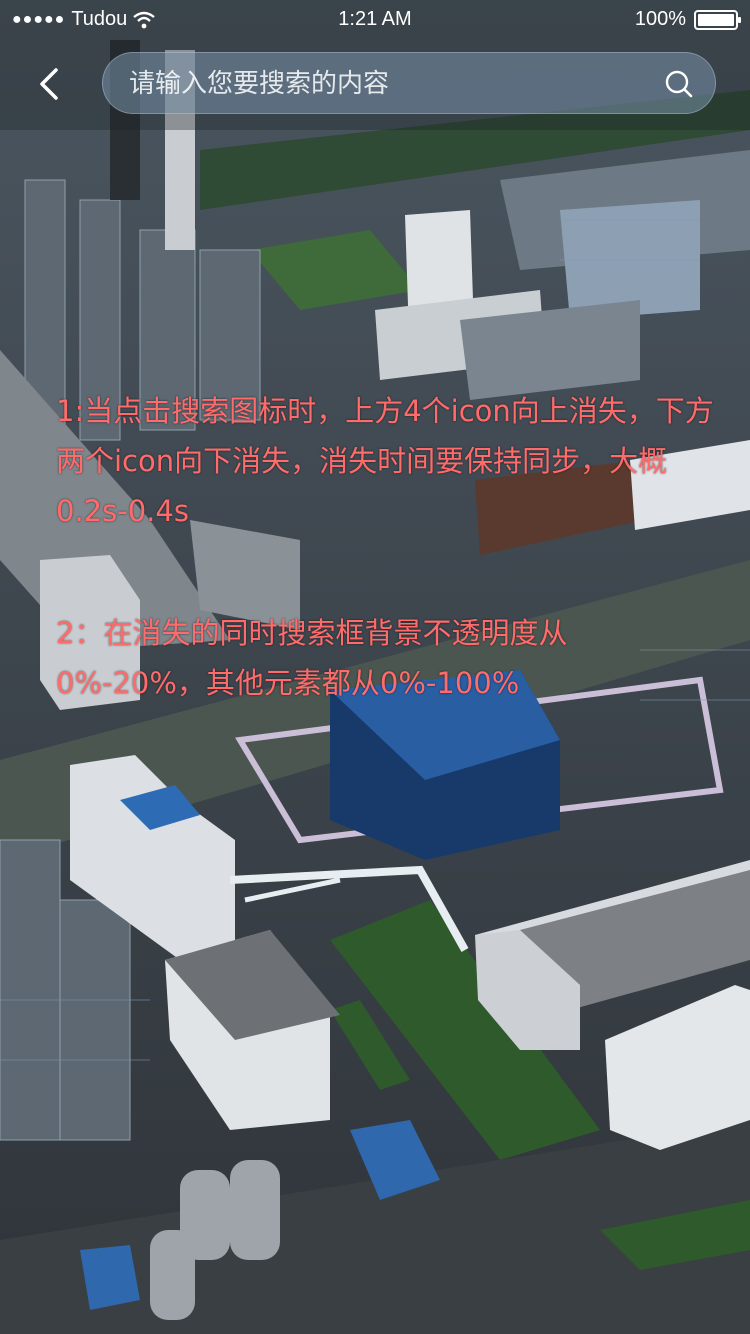 The width and height of the screenshot is (750, 1334). I want to click on search-bar, so click(409, 83).